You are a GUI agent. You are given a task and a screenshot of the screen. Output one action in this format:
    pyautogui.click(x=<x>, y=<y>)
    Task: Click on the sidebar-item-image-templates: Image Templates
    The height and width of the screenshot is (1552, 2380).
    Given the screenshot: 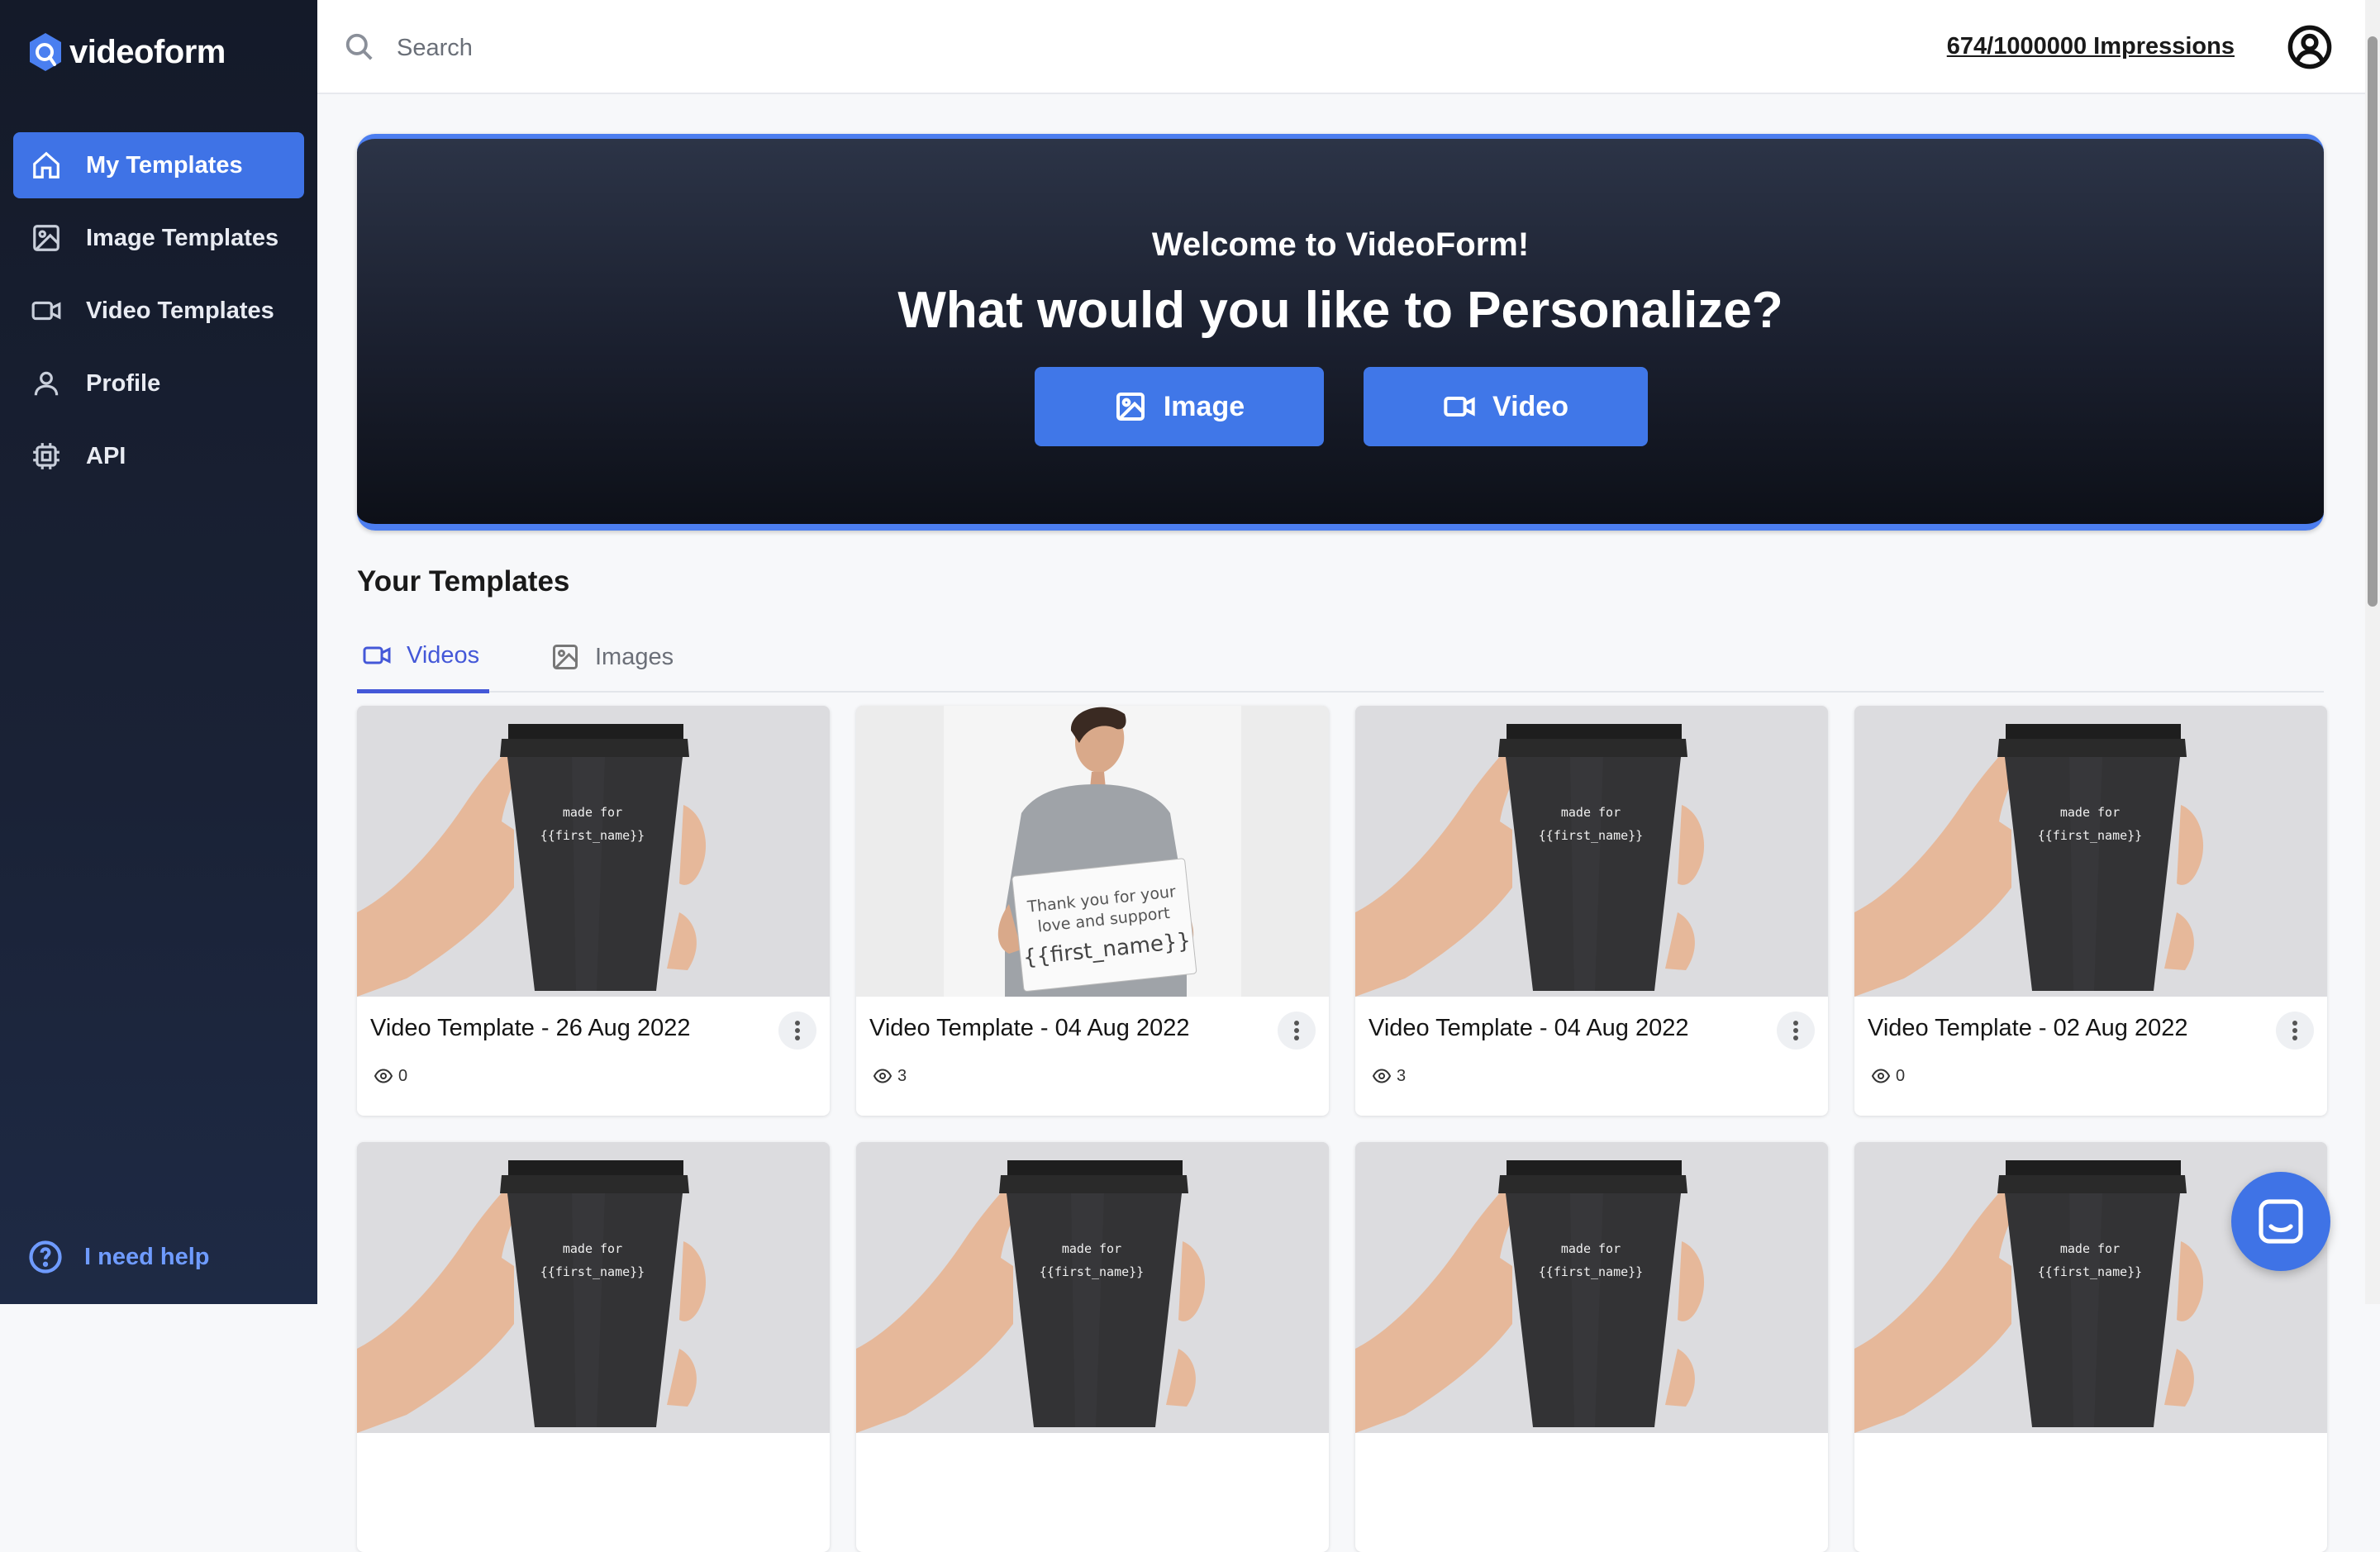 What is the action you would take?
    pyautogui.click(x=158, y=238)
    